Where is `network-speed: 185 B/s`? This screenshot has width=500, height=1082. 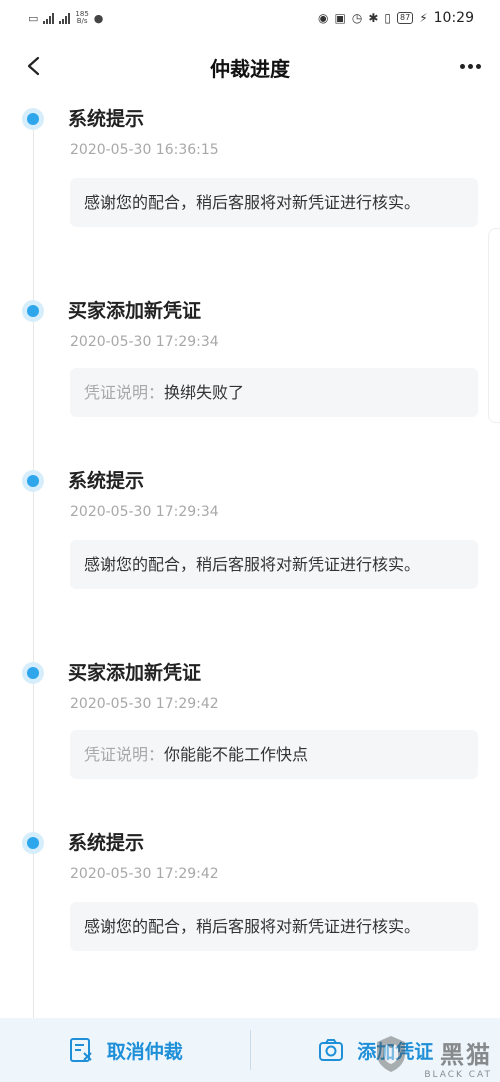
network-speed: 185 B/s is located at coordinates (81, 18).